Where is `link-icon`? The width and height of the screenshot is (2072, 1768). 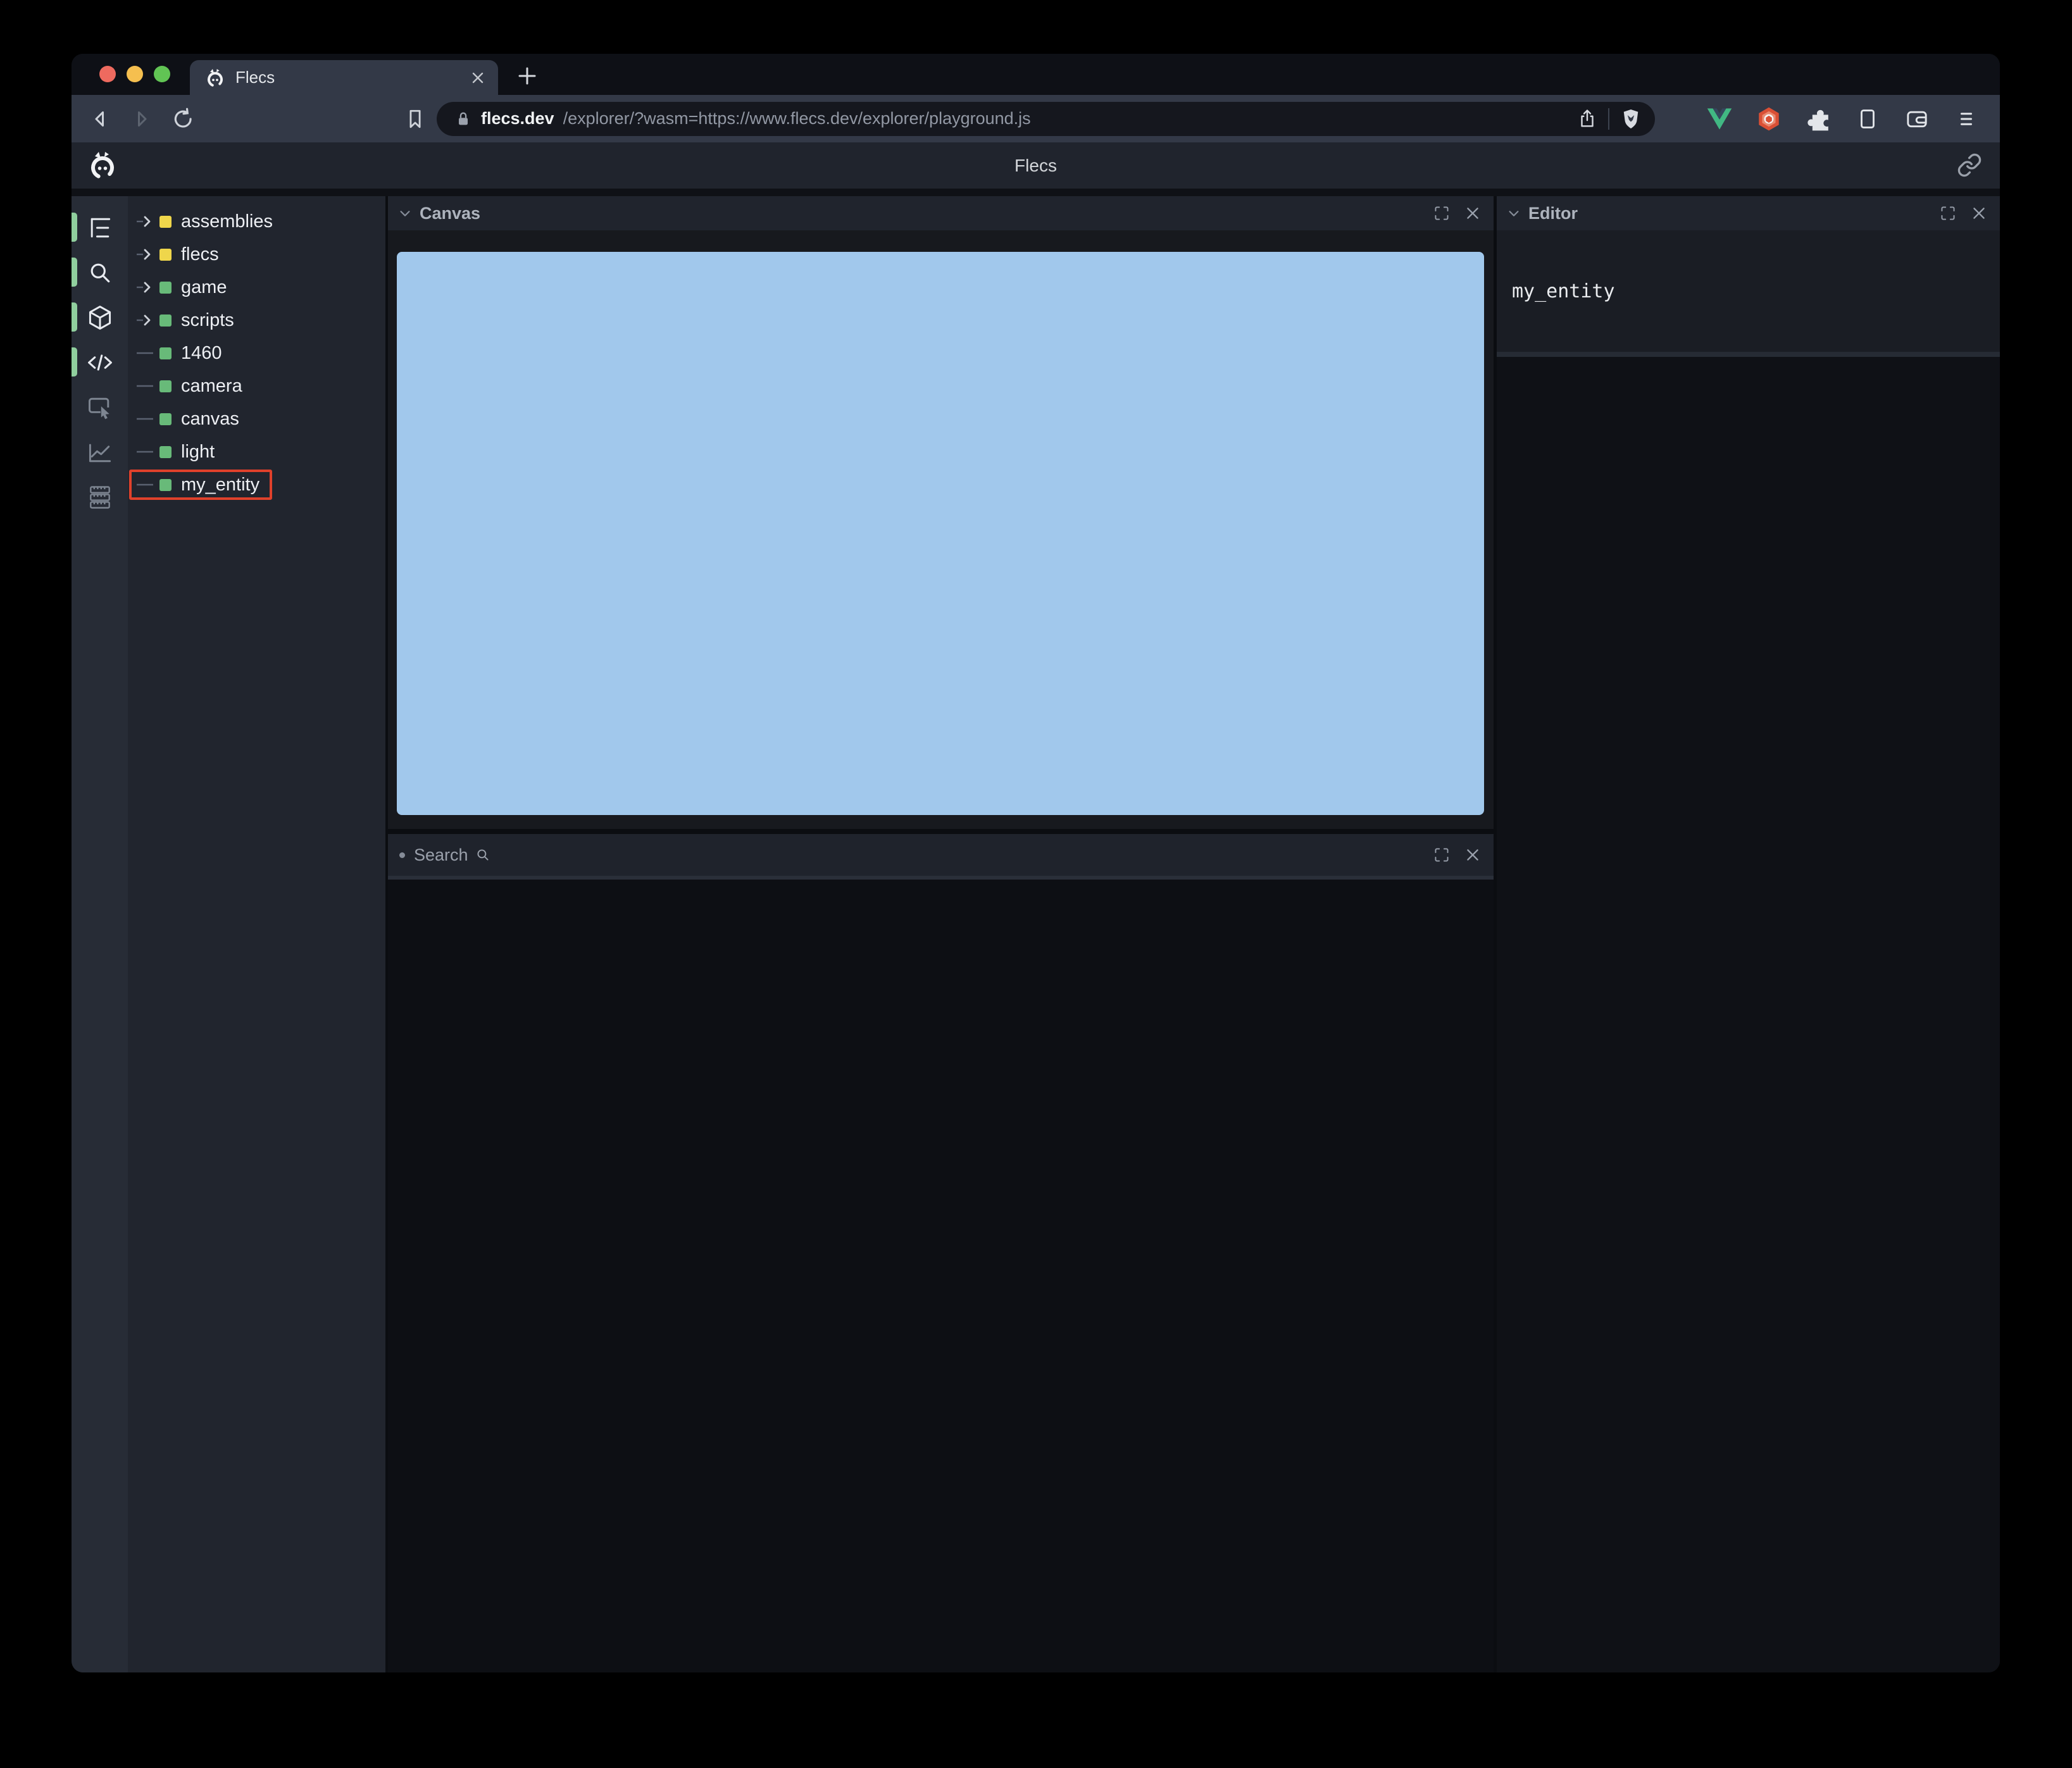
link-icon is located at coordinates (1969, 165).